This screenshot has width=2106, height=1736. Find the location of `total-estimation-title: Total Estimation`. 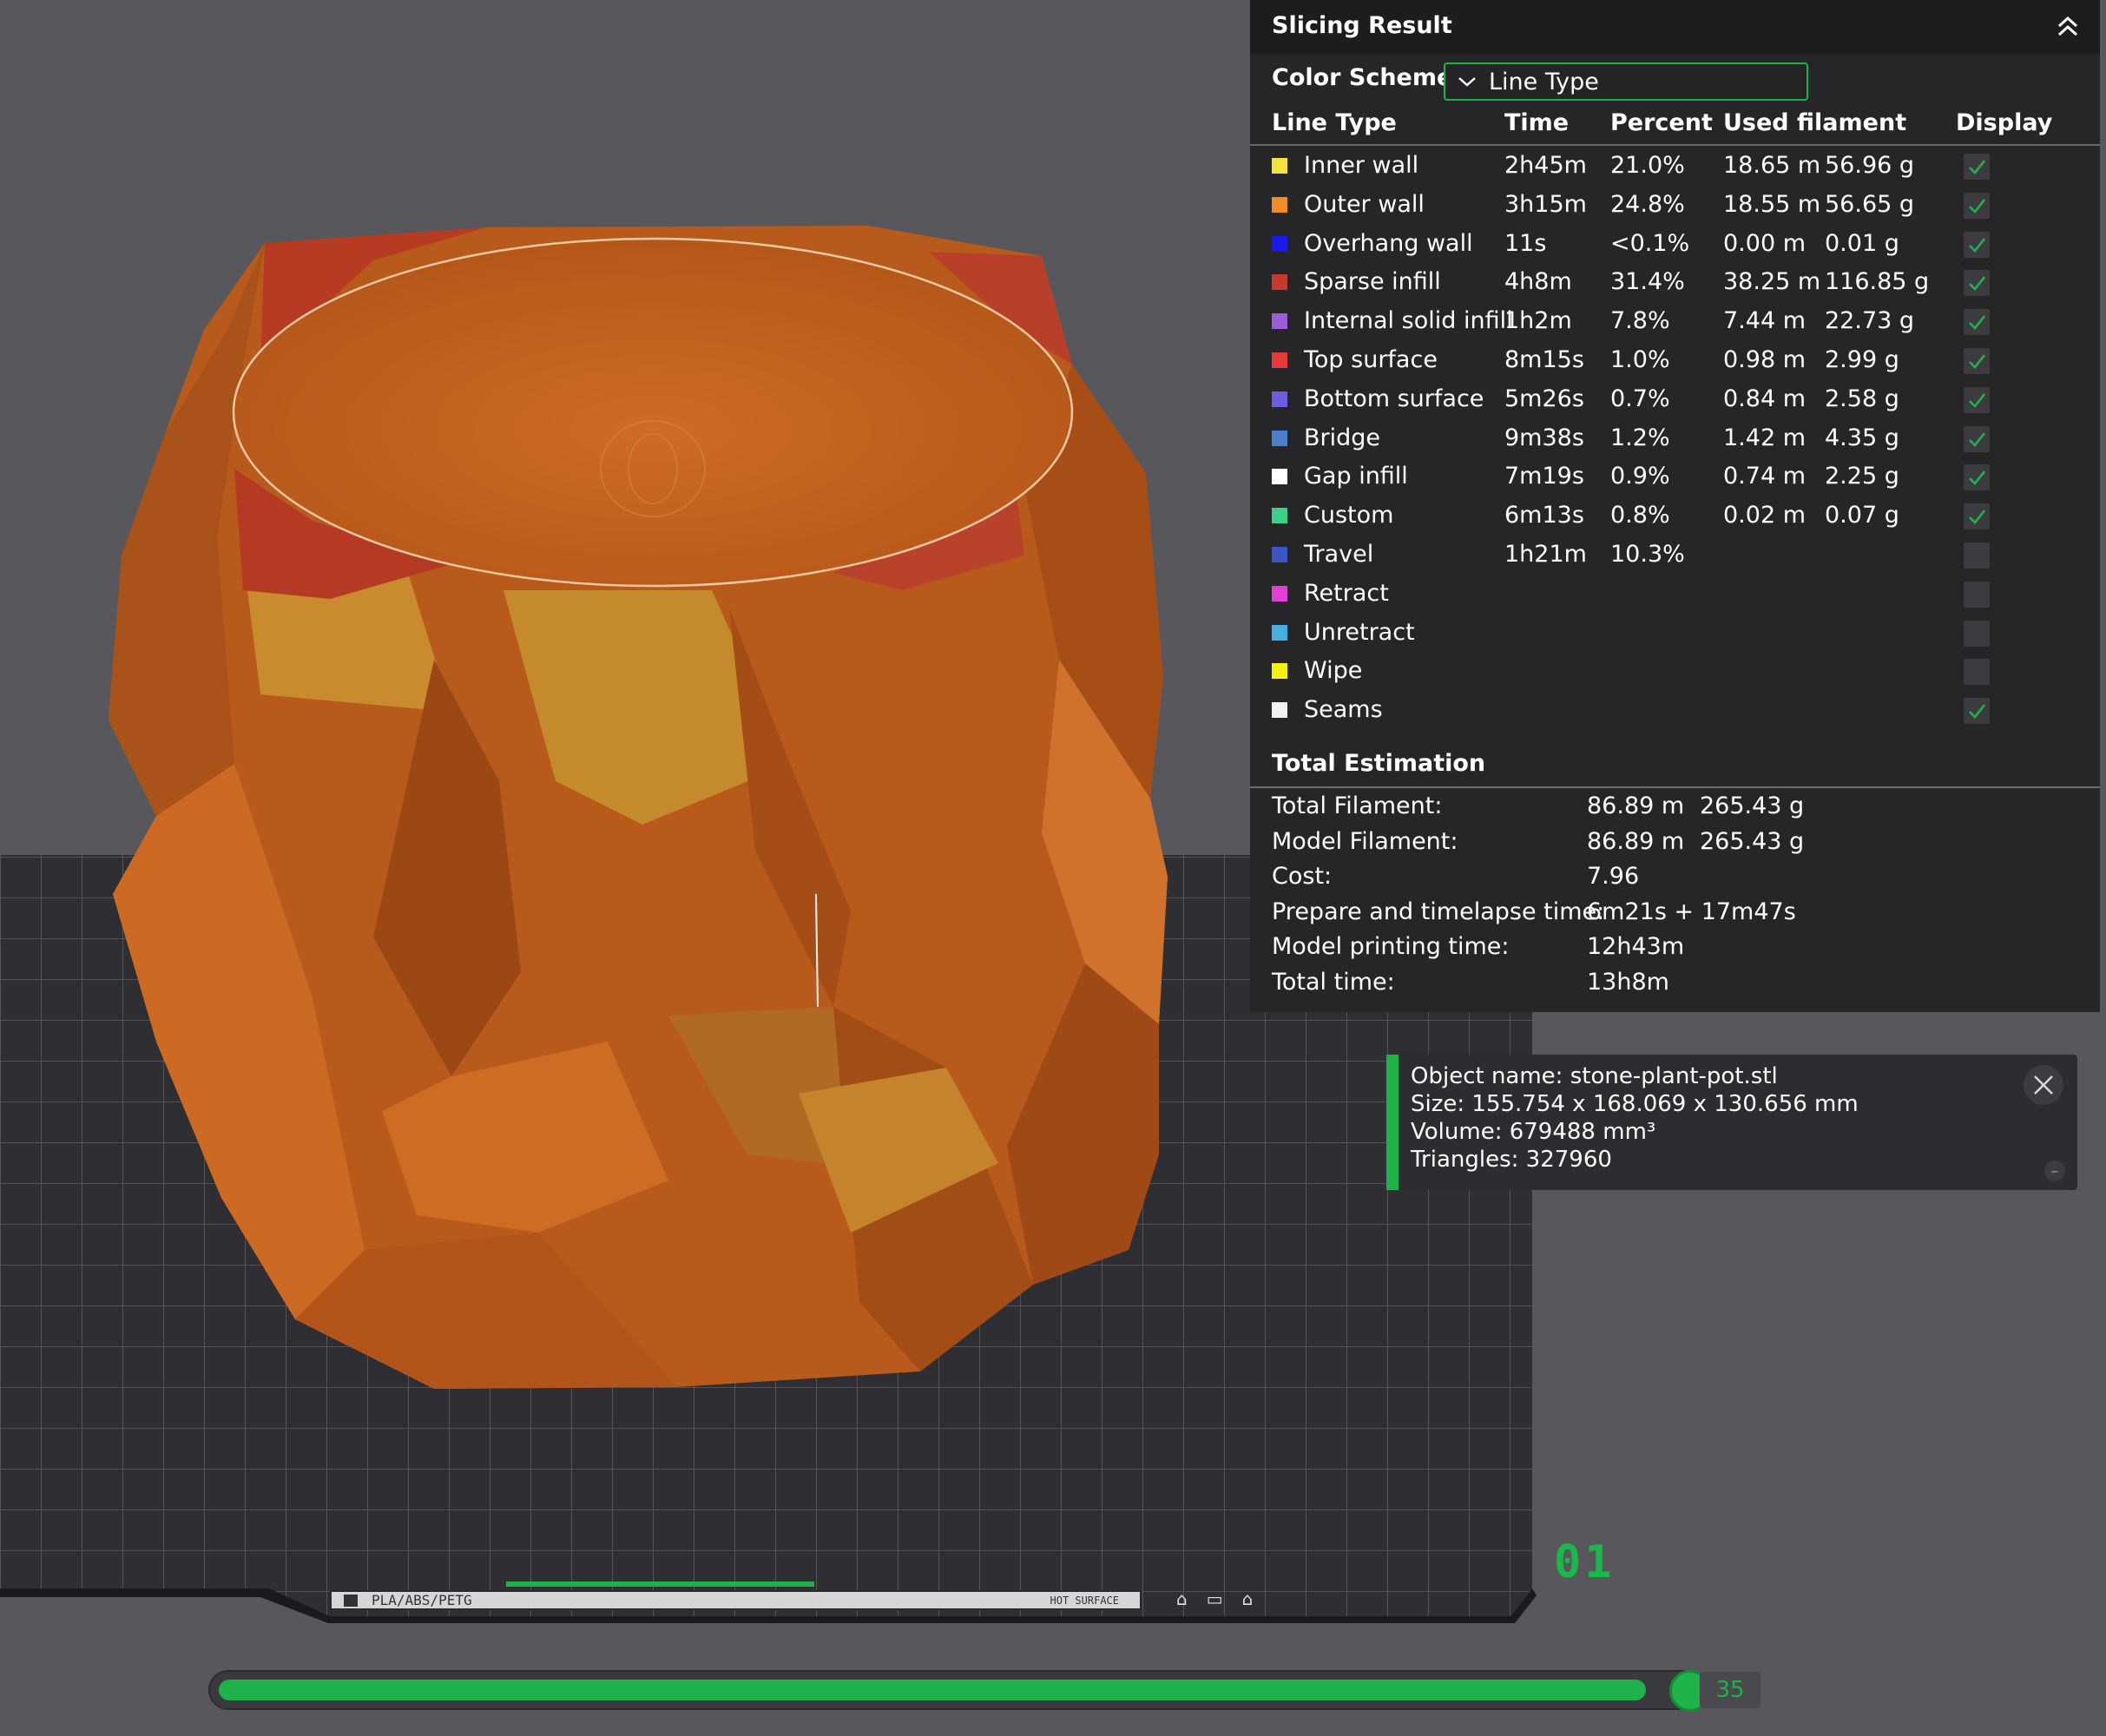

total-estimation-title: Total Estimation is located at coordinates (1379, 763).